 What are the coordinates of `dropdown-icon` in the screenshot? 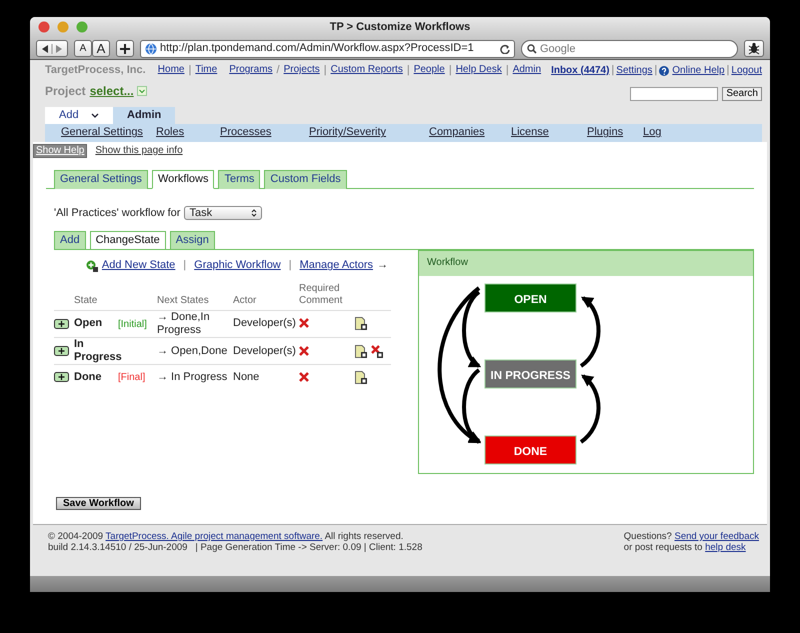 It's located at (141, 91).